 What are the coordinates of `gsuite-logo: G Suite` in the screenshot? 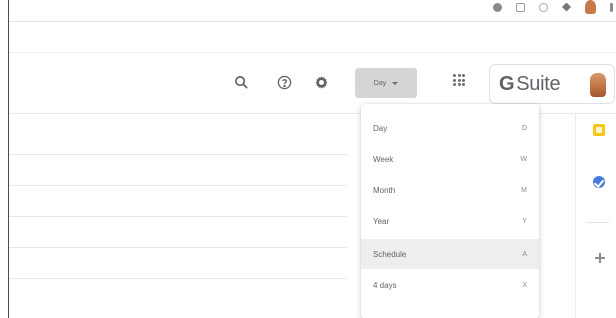 It's located at (530, 84).